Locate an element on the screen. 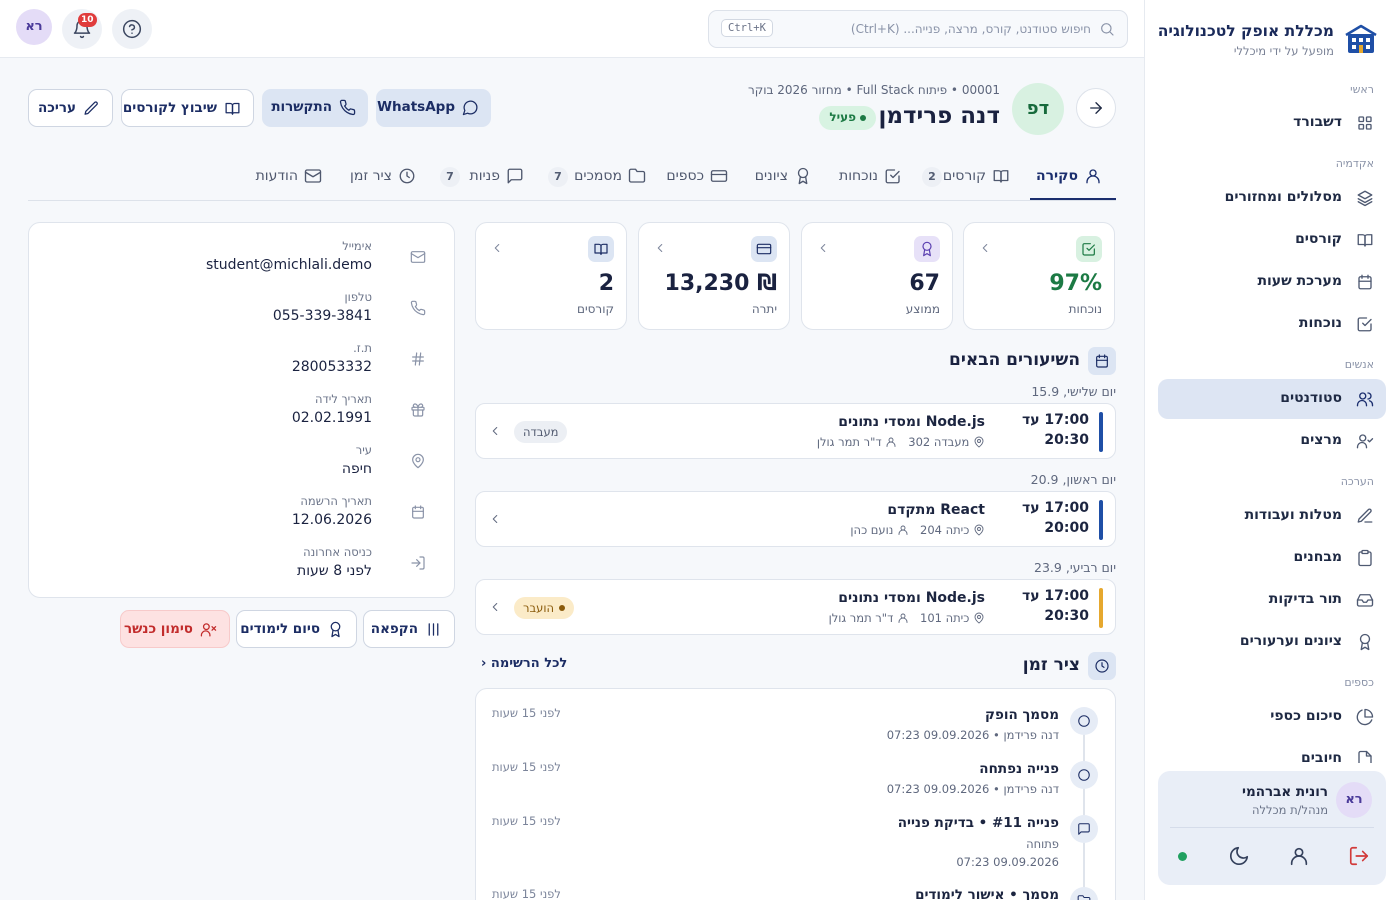 The width and height of the screenshot is (1400, 900). stat-value: 2 is located at coordinates (606, 283).